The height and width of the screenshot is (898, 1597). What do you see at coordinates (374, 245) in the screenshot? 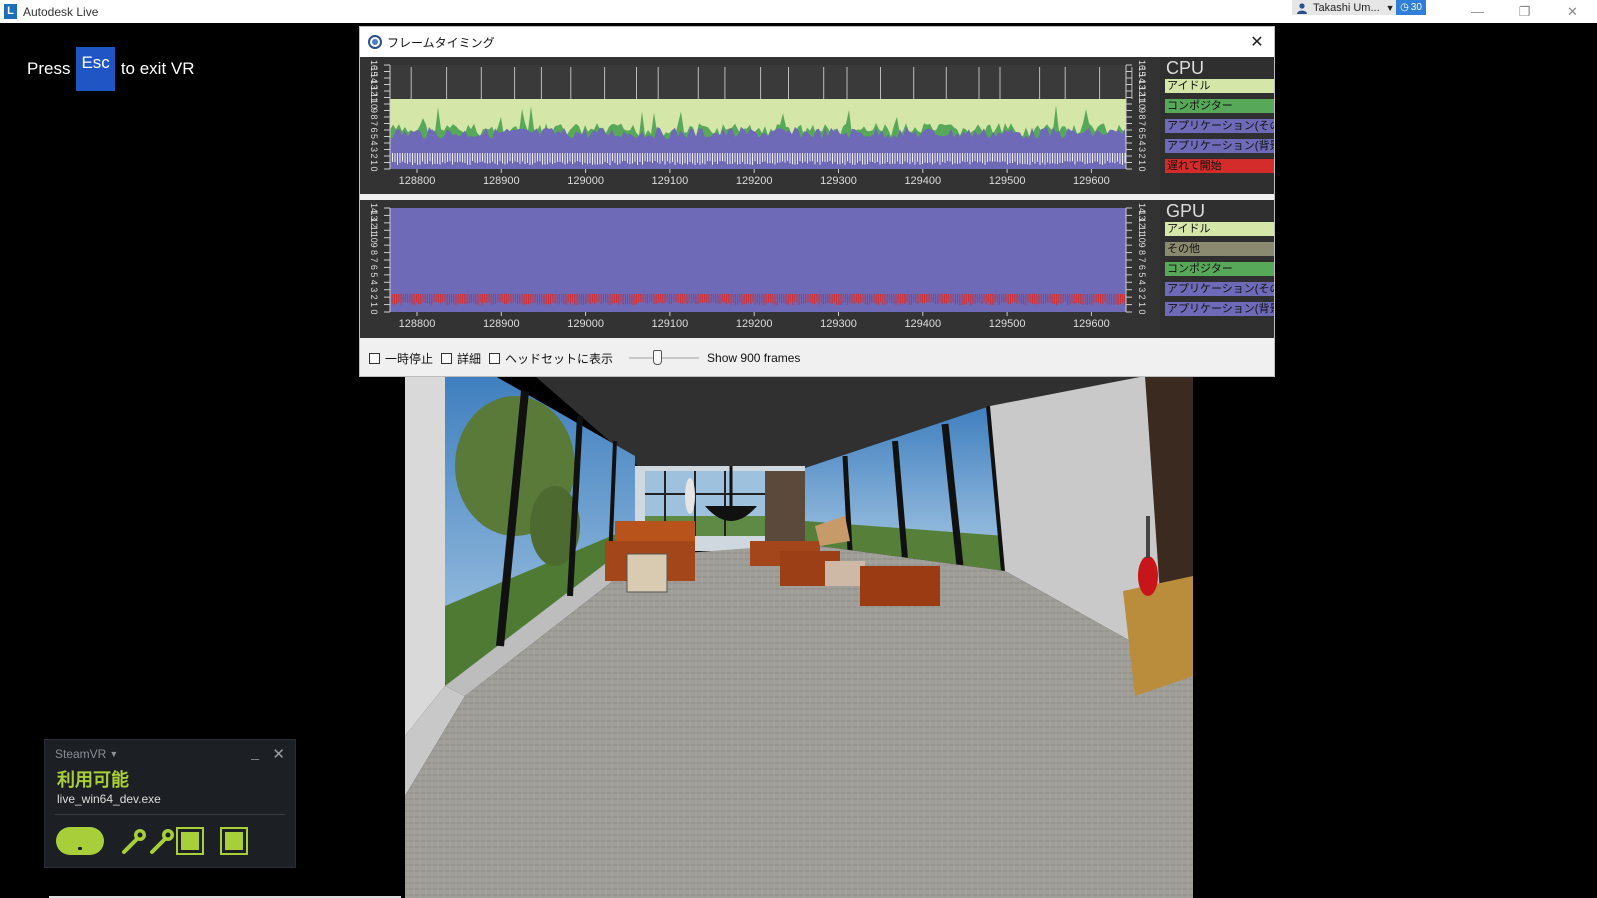
I see `gpu-y-label-left: 9` at bounding box center [374, 245].